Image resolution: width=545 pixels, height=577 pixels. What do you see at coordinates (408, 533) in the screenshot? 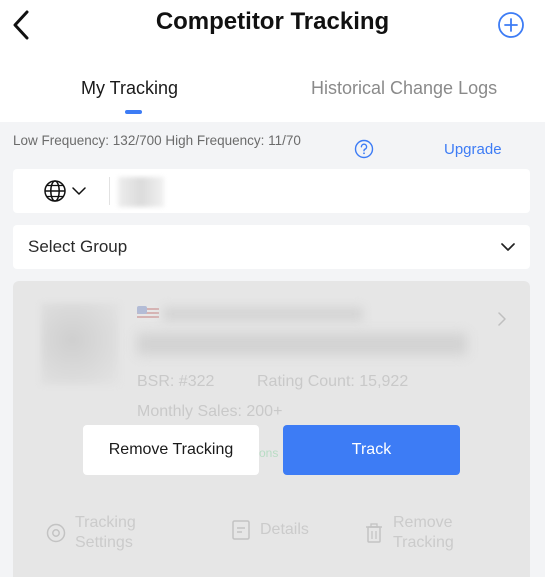
I see `remove-tracking-action: Remove Tracking` at bounding box center [408, 533].